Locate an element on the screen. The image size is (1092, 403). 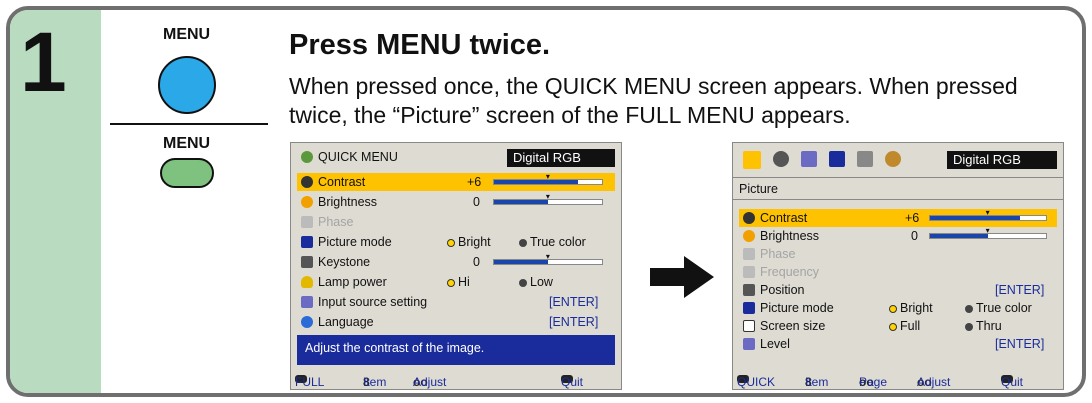
quick-row-lamp-power: Lamp power Hi Low is located at coordinates (456, 282).